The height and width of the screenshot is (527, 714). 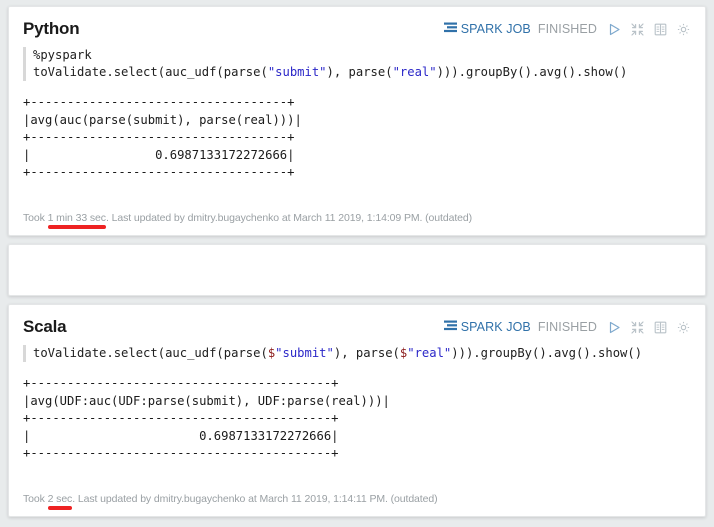 I want to click on paragraph-header-scala: Scala SPARK JOB FINISHED, so click(x=357, y=330).